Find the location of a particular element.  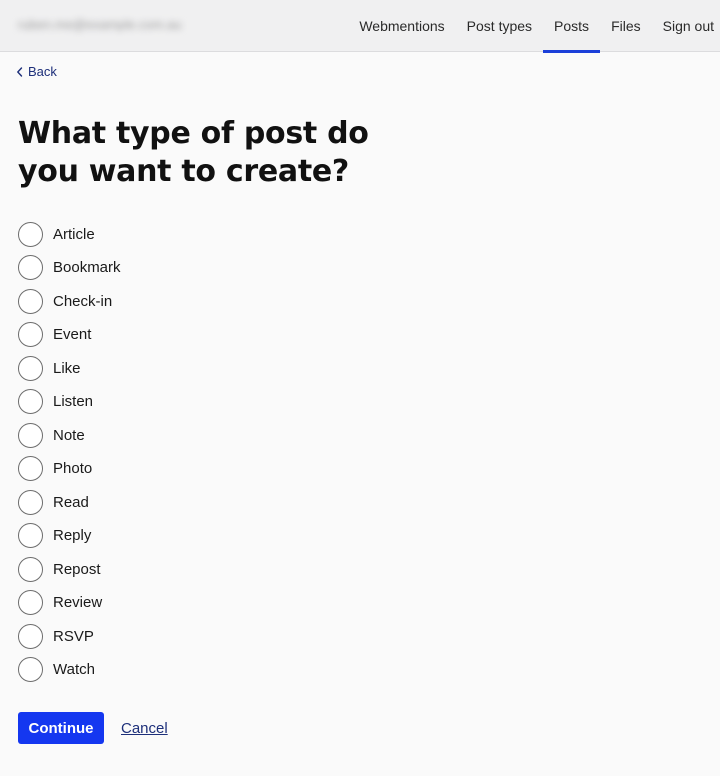

post-type-option: RSVP is located at coordinates (69, 636).